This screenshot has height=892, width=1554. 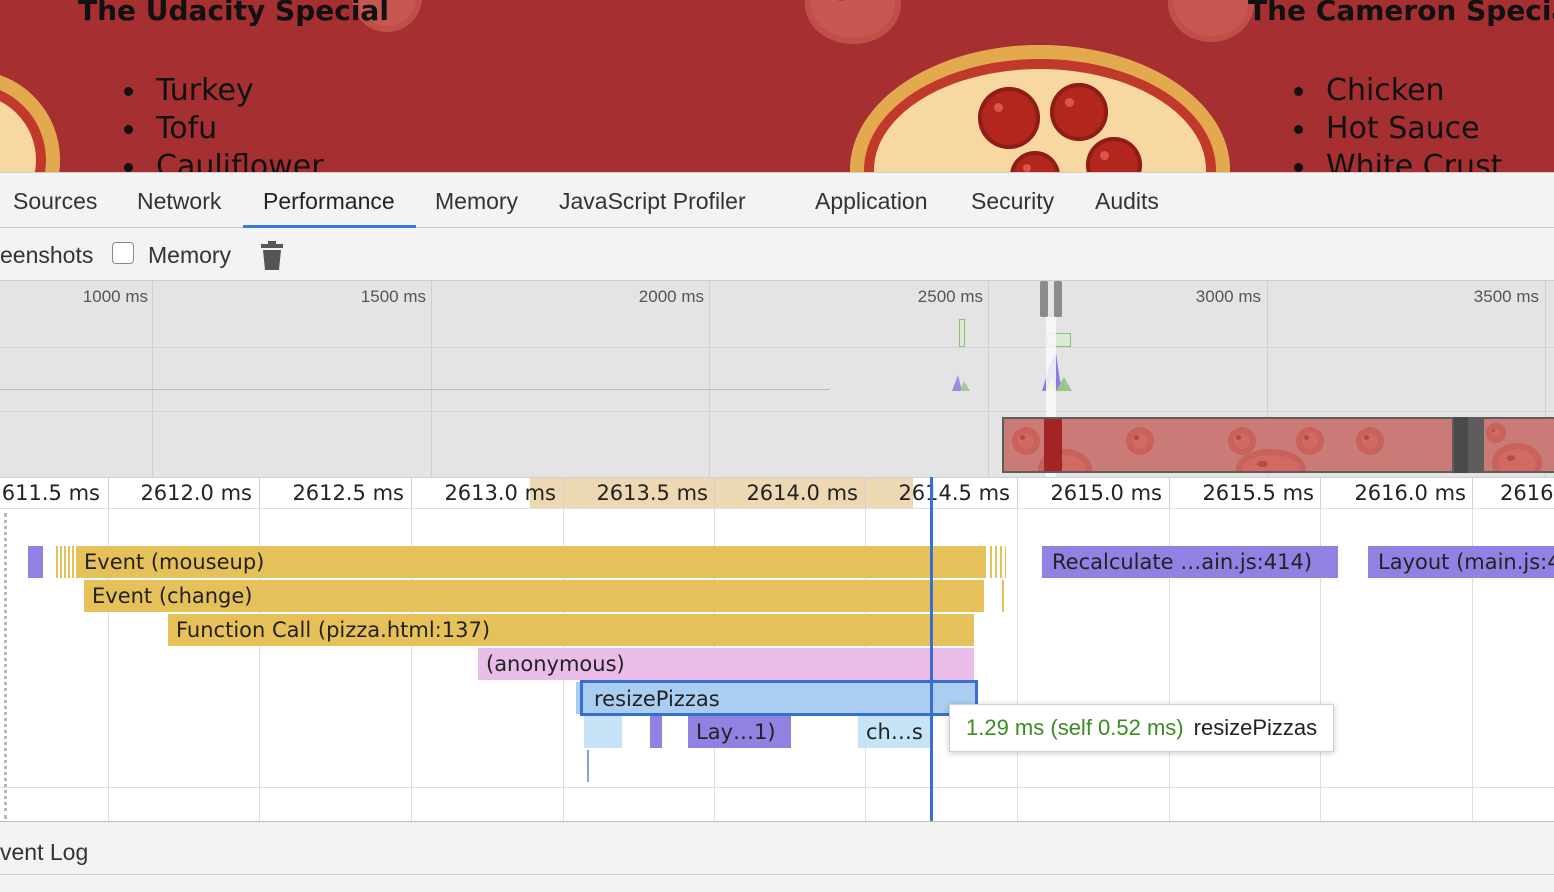 What do you see at coordinates (222, 91) in the screenshot?
I see `ingredient-item: Turkey` at bounding box center [222, 91].